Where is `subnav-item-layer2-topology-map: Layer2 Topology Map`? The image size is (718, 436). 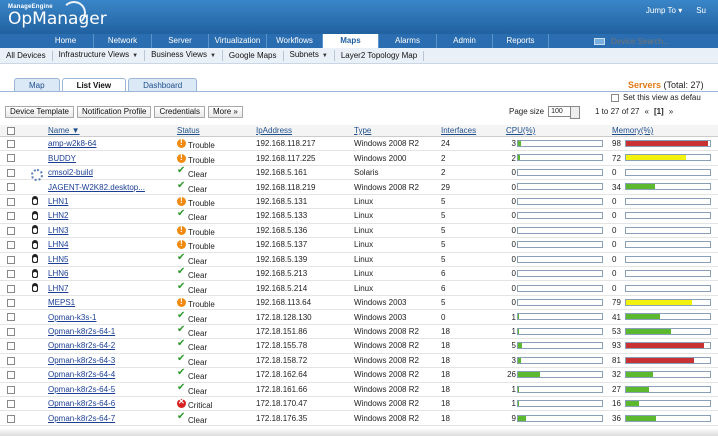 subnav-item-layer2-topology-map: Layer2 Topology Map is located at coordinates (380, 55).